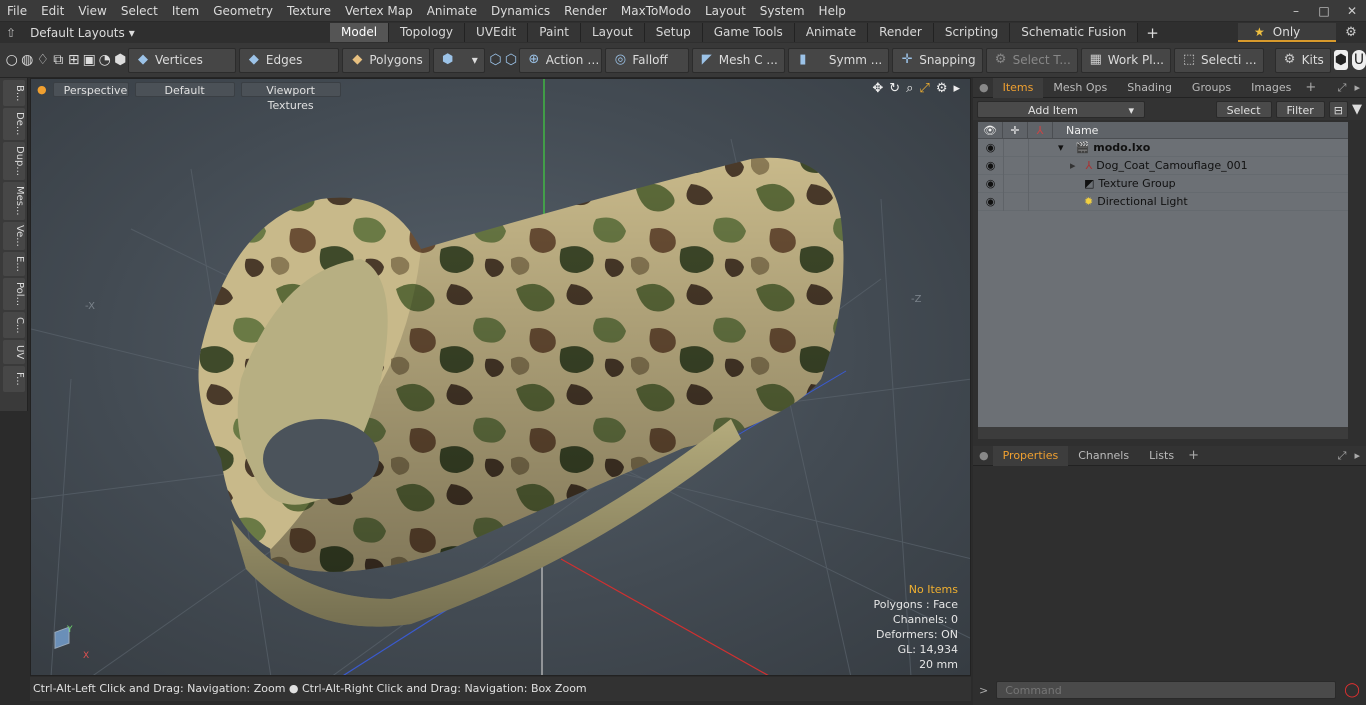  Describe the element at coordinates (14, 352) in the screenshot. I see `left-tab-uv: UV` at that location.